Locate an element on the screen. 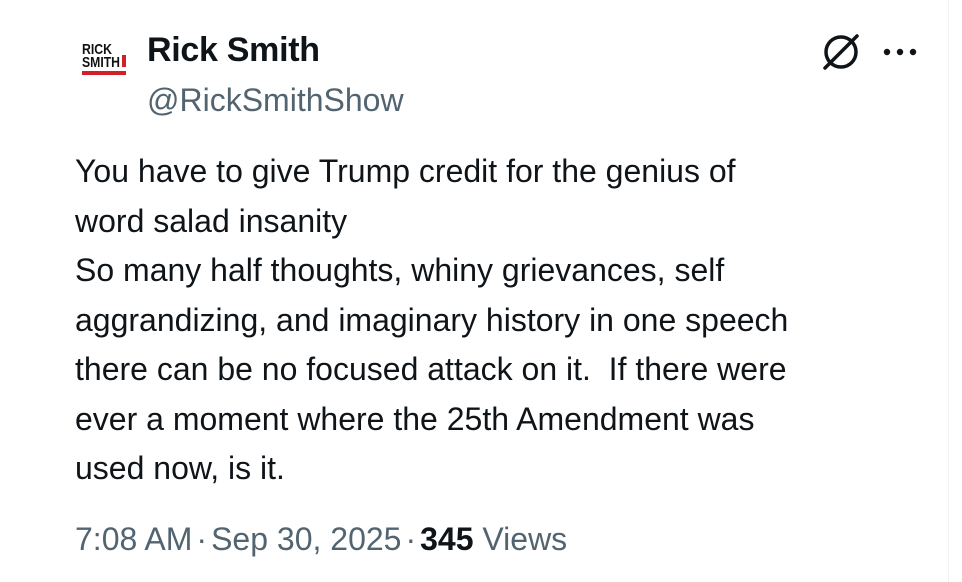 Image resolution: width=962 pixels, height=582 pixels. avatar-logo-mark is located at coordinates (124, 61).